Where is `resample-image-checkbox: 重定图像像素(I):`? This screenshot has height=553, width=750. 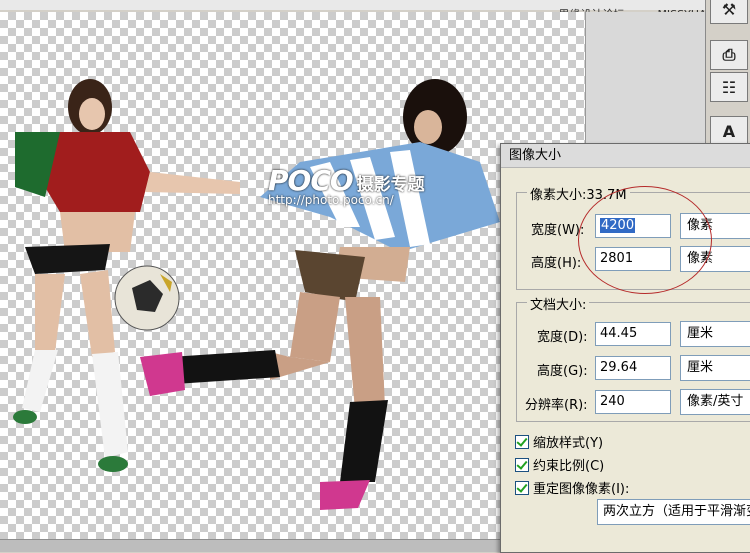
resample-image-checkbox: 重定图像像素(I): is located at coordinates (572, 487).